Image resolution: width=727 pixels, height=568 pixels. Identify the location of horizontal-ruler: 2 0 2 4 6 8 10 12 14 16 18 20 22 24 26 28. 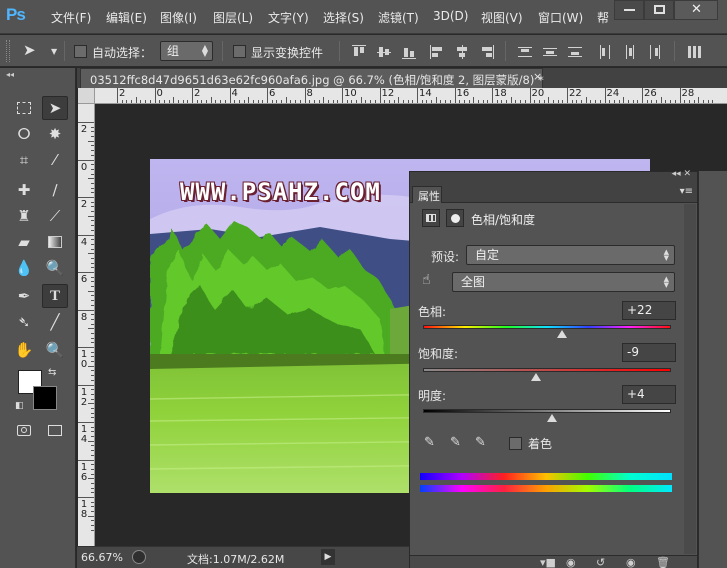
(411, 96).